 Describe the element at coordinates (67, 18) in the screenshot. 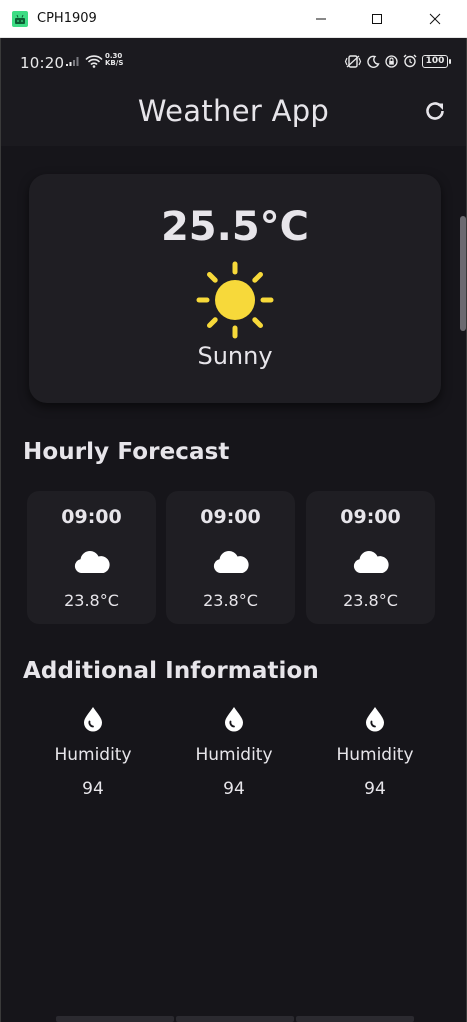

I see `window-title: CPH1909` at that location.